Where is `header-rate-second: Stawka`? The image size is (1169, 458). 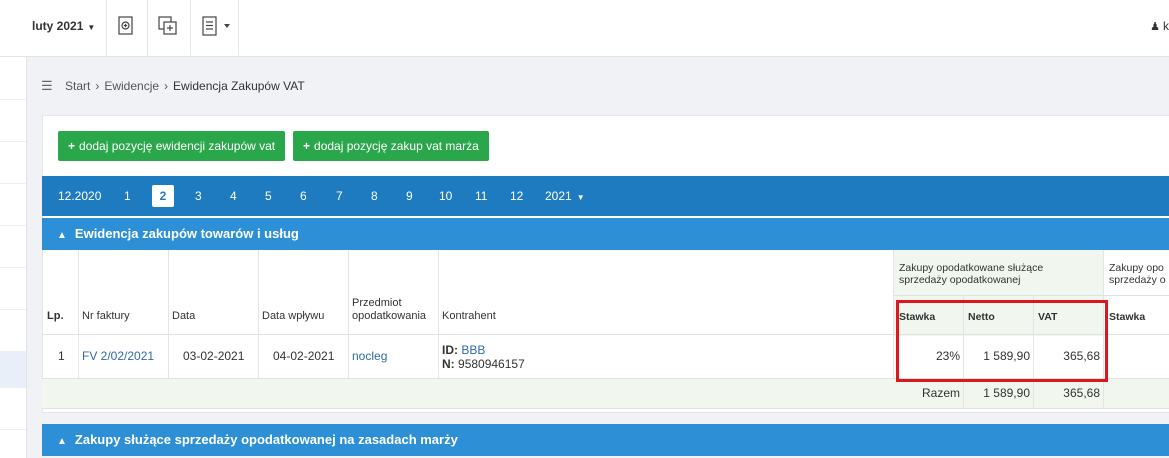
header-rate-second: Stawka is located at coordinates (1127, 317).